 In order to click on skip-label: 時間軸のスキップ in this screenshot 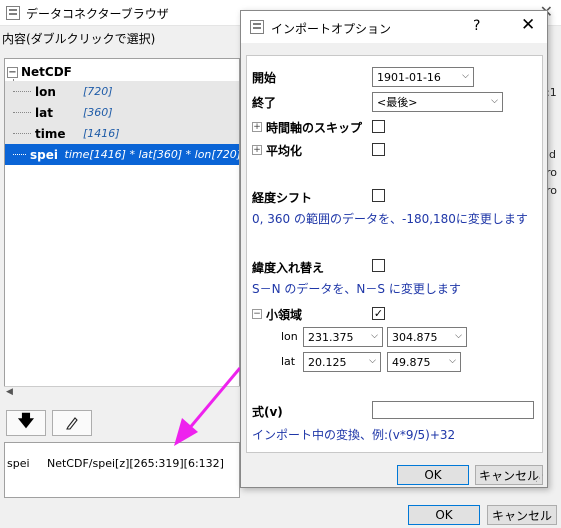, I will do `click(314, 128)`.